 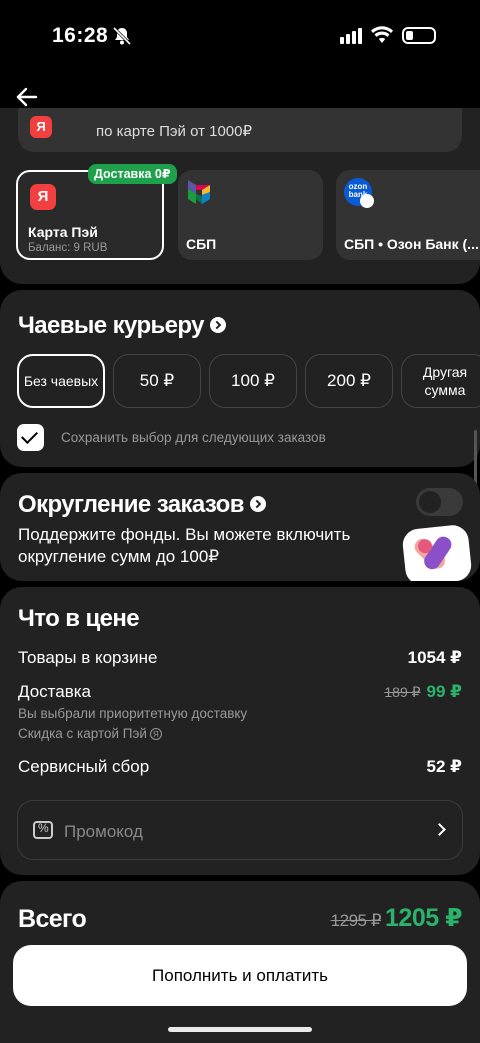 What do you see at coordinates (43, 830) in the screenshot?
I see `promo-code-icon` at bounding box center [43, 830].